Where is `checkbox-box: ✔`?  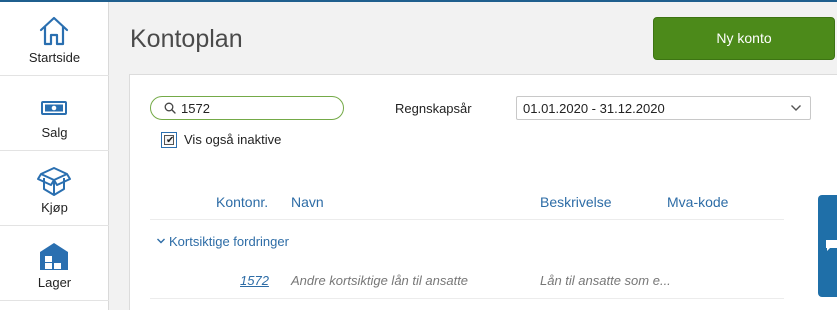 checkbox-box: ✔ is located at coordinates (169, 140).